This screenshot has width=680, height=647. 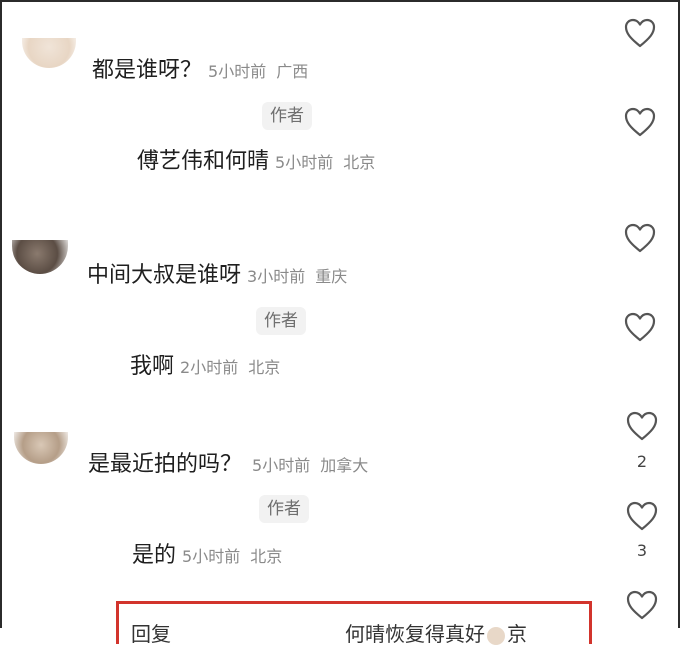 I want to click on comment-body: 中间大叔是谁呀, so click(x=164, y=275).